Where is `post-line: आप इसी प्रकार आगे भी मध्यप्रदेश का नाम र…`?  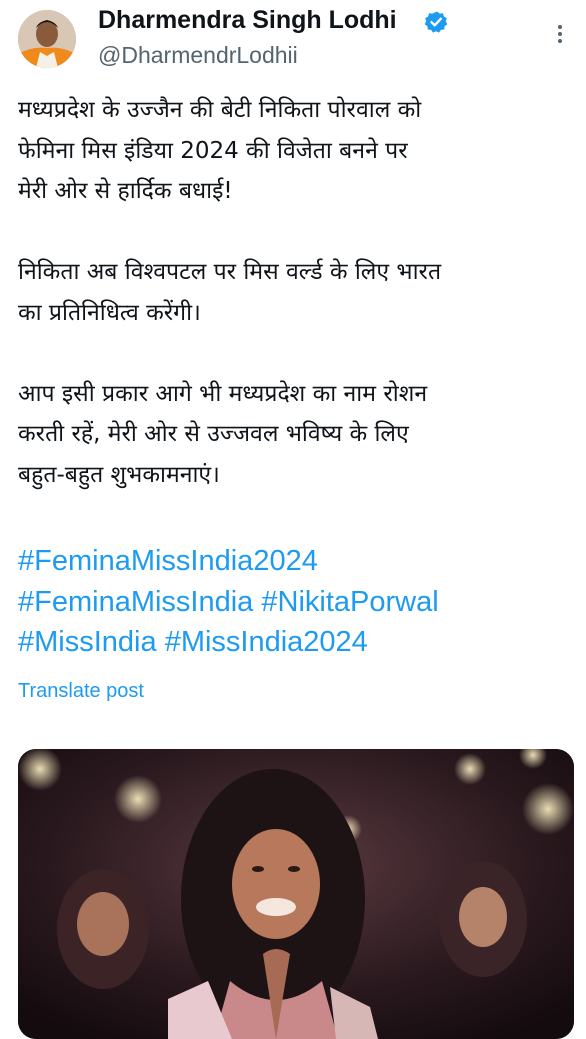
post-line: आप इसी प्रकार आगे भी मध्यप्रदेश का नाम र… is located at coordinates (223, 393).